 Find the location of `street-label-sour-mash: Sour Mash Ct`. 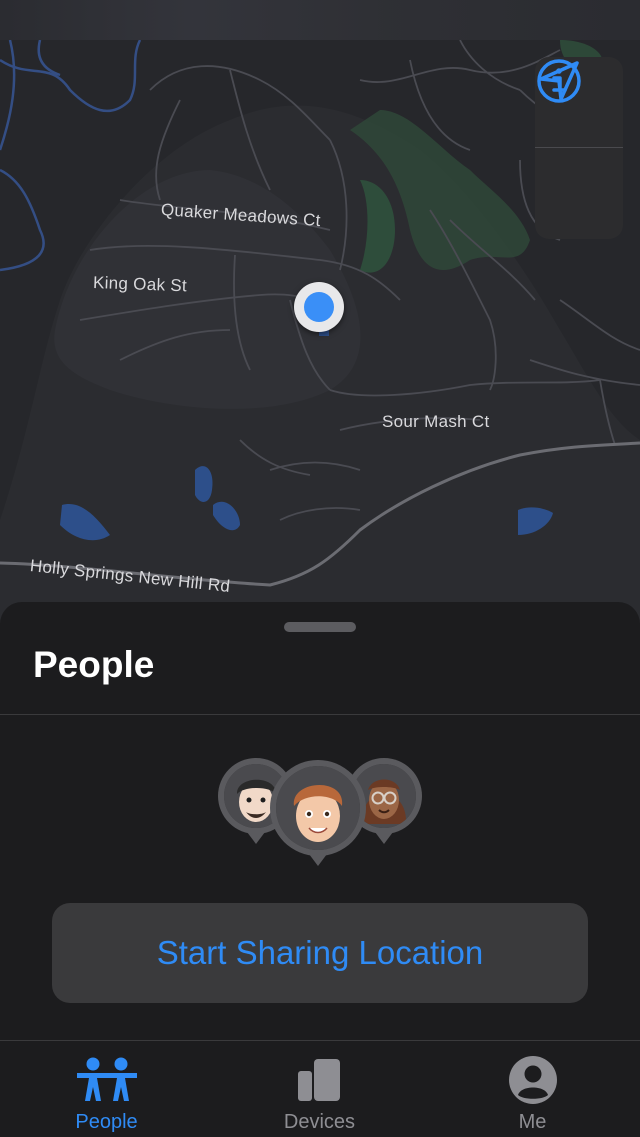

street-label-sour-mash: Sour Mash Ct is located at coordinates (436, 421).